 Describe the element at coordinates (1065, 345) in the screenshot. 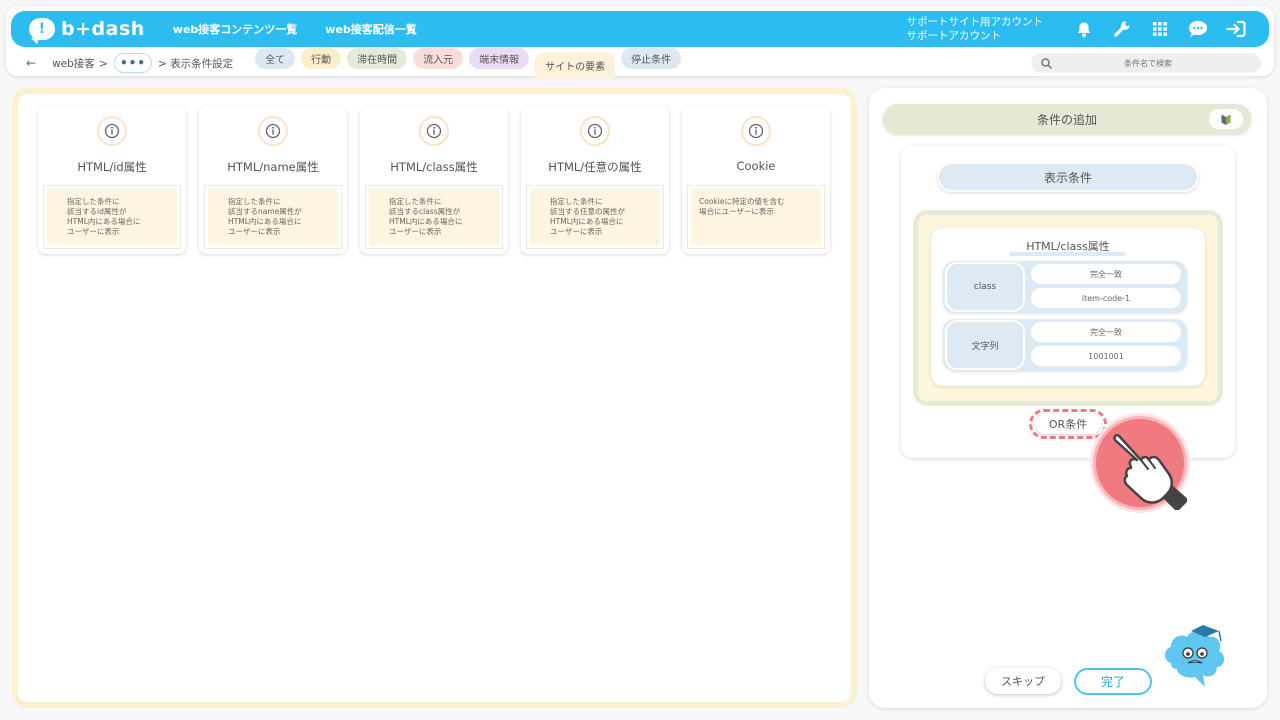

I see `condition-row-string: 文字列 完全一致 1001001` at that location.